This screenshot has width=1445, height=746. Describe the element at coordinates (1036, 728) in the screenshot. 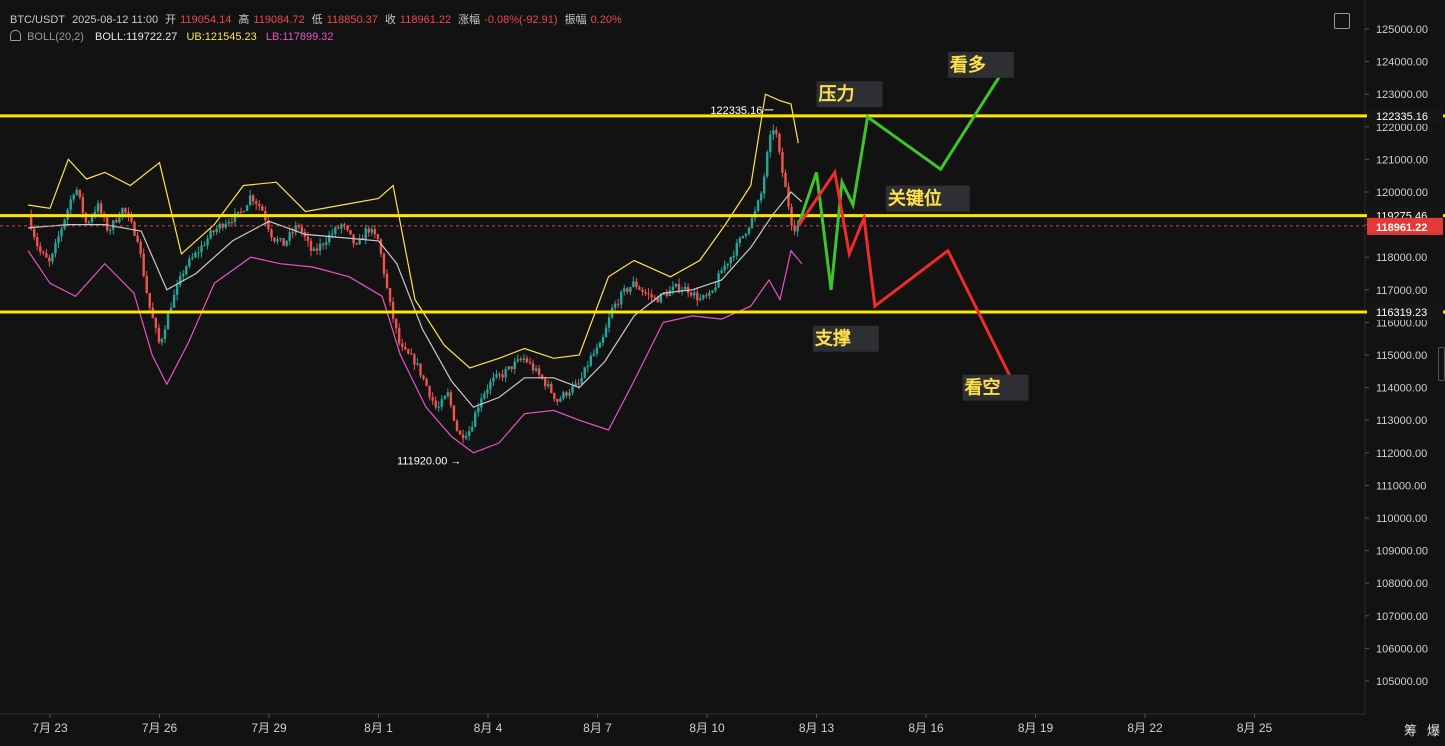

I see `x-tick-label: 8月 19` at that location.